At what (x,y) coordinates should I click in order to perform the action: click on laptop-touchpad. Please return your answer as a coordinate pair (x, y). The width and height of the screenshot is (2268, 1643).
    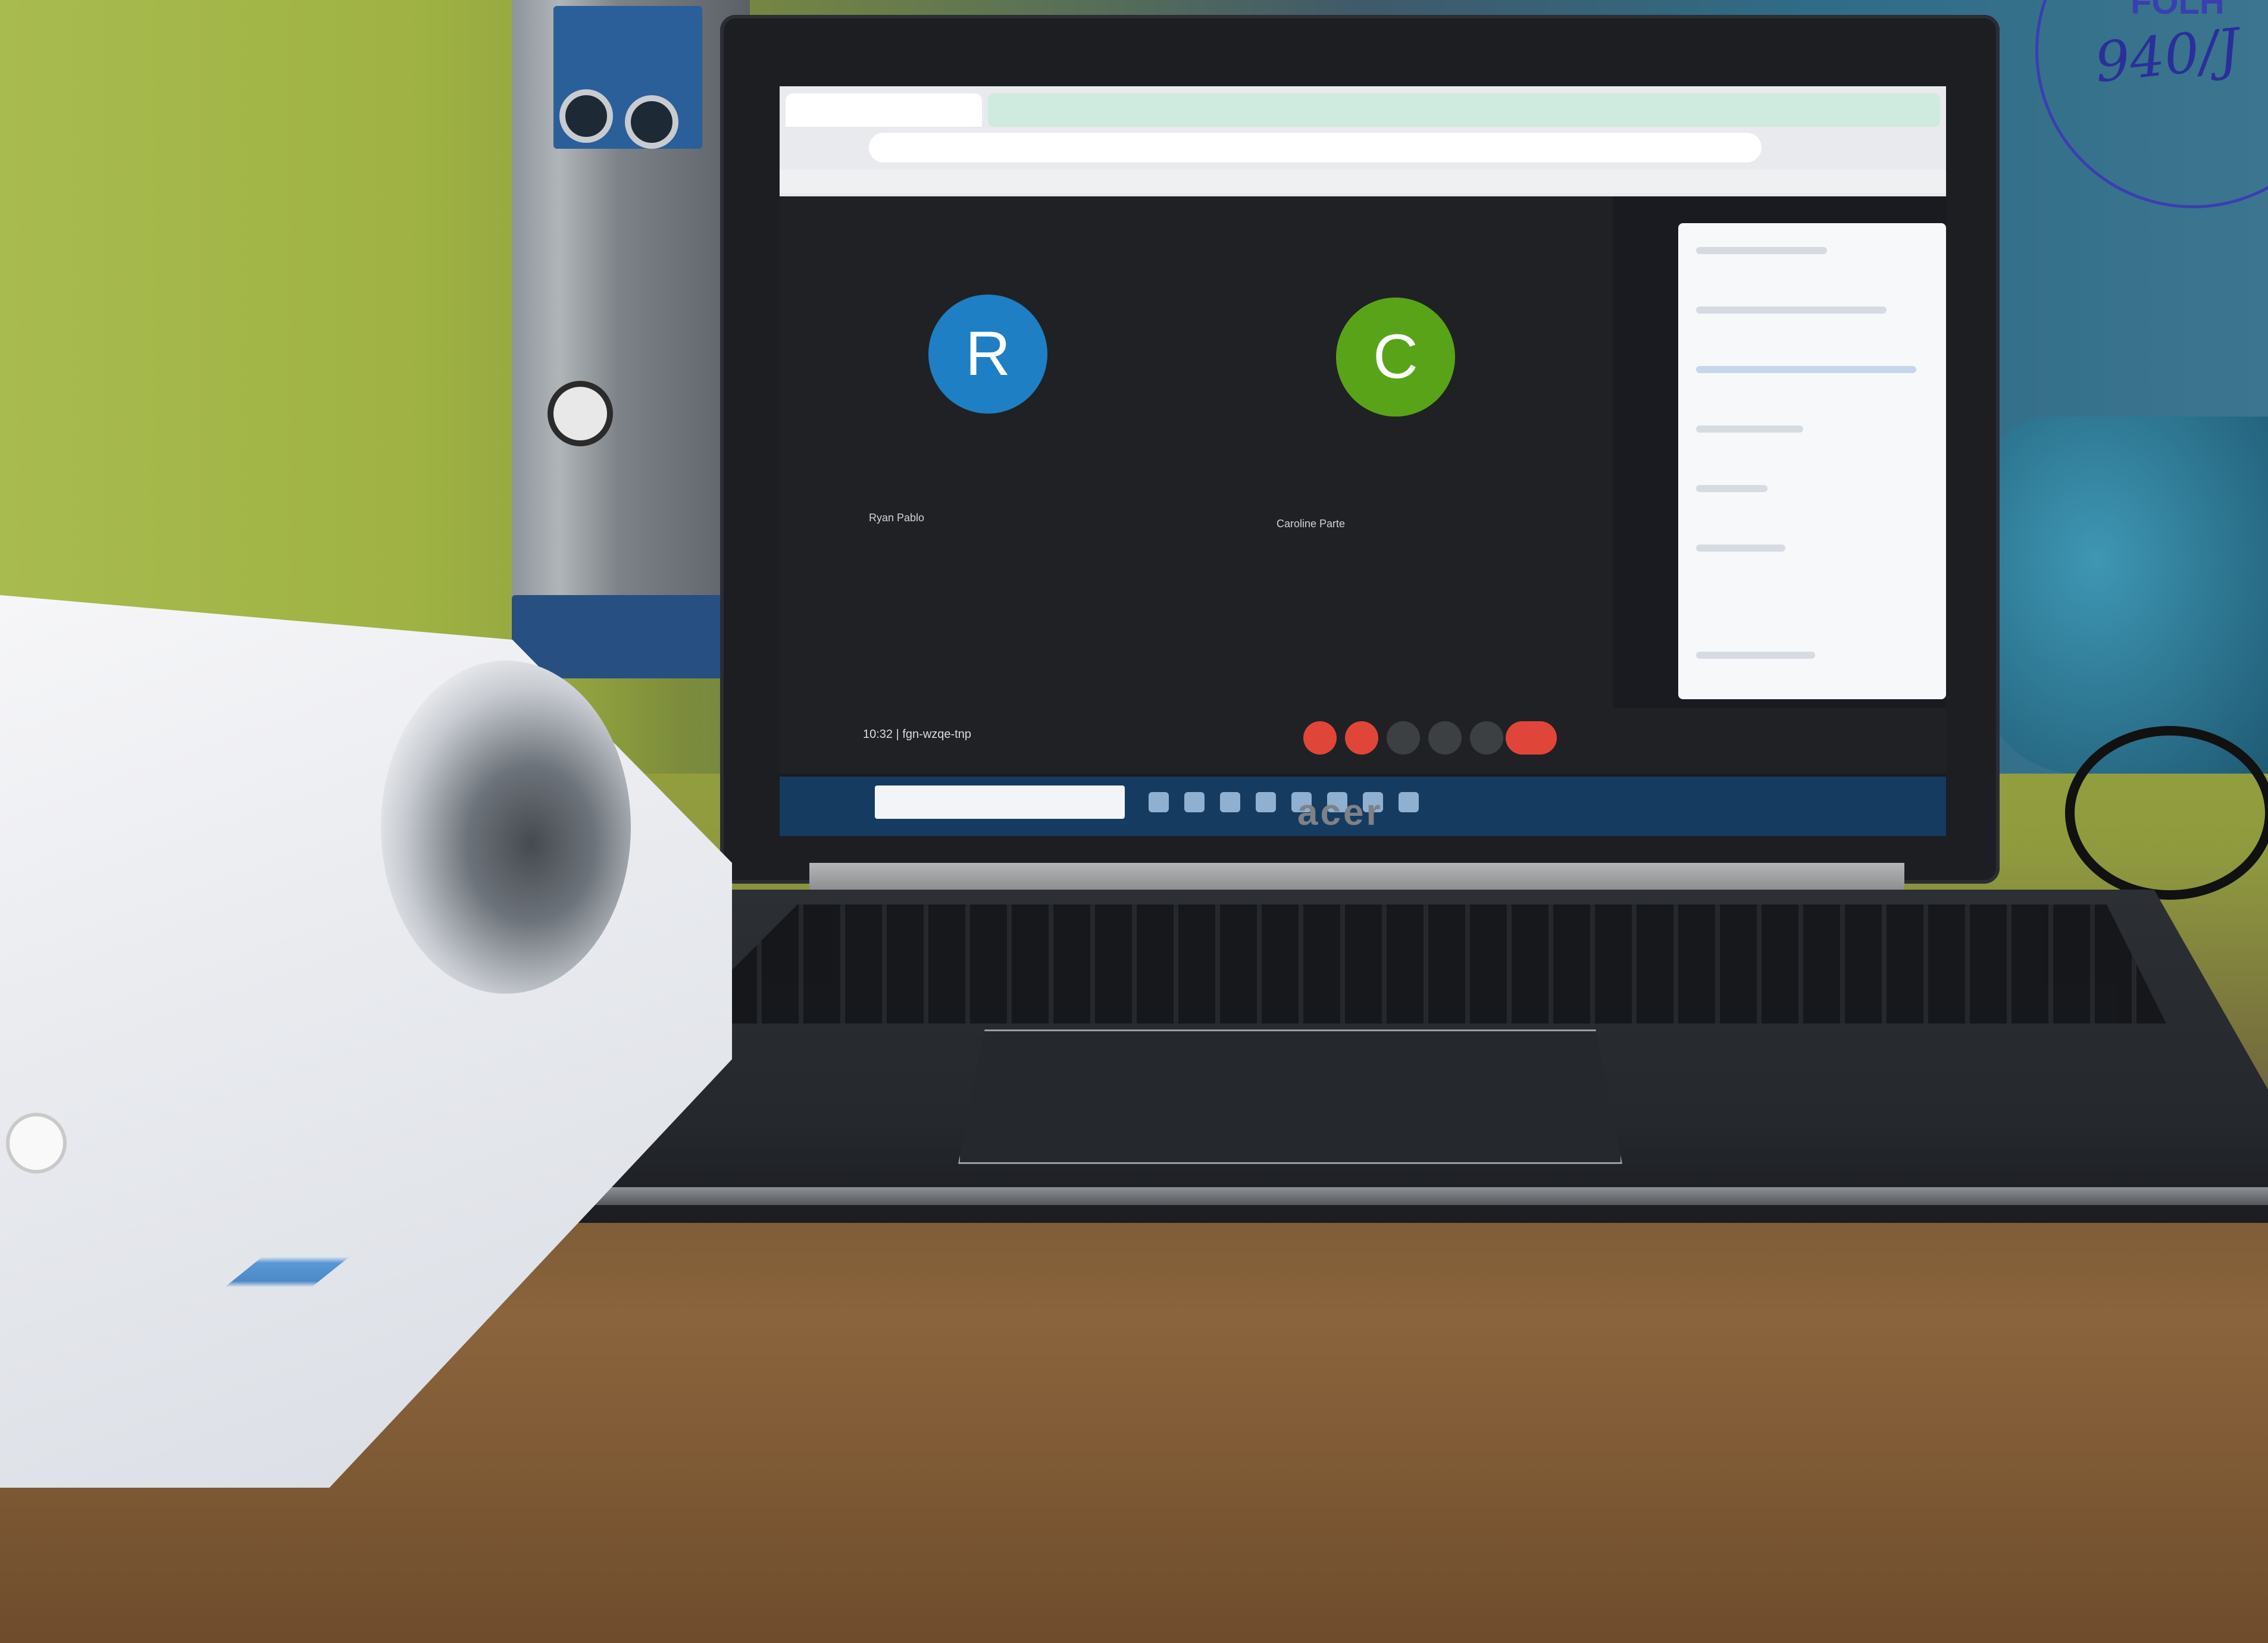
    Looking at the image, I should click on (1290, 1096).